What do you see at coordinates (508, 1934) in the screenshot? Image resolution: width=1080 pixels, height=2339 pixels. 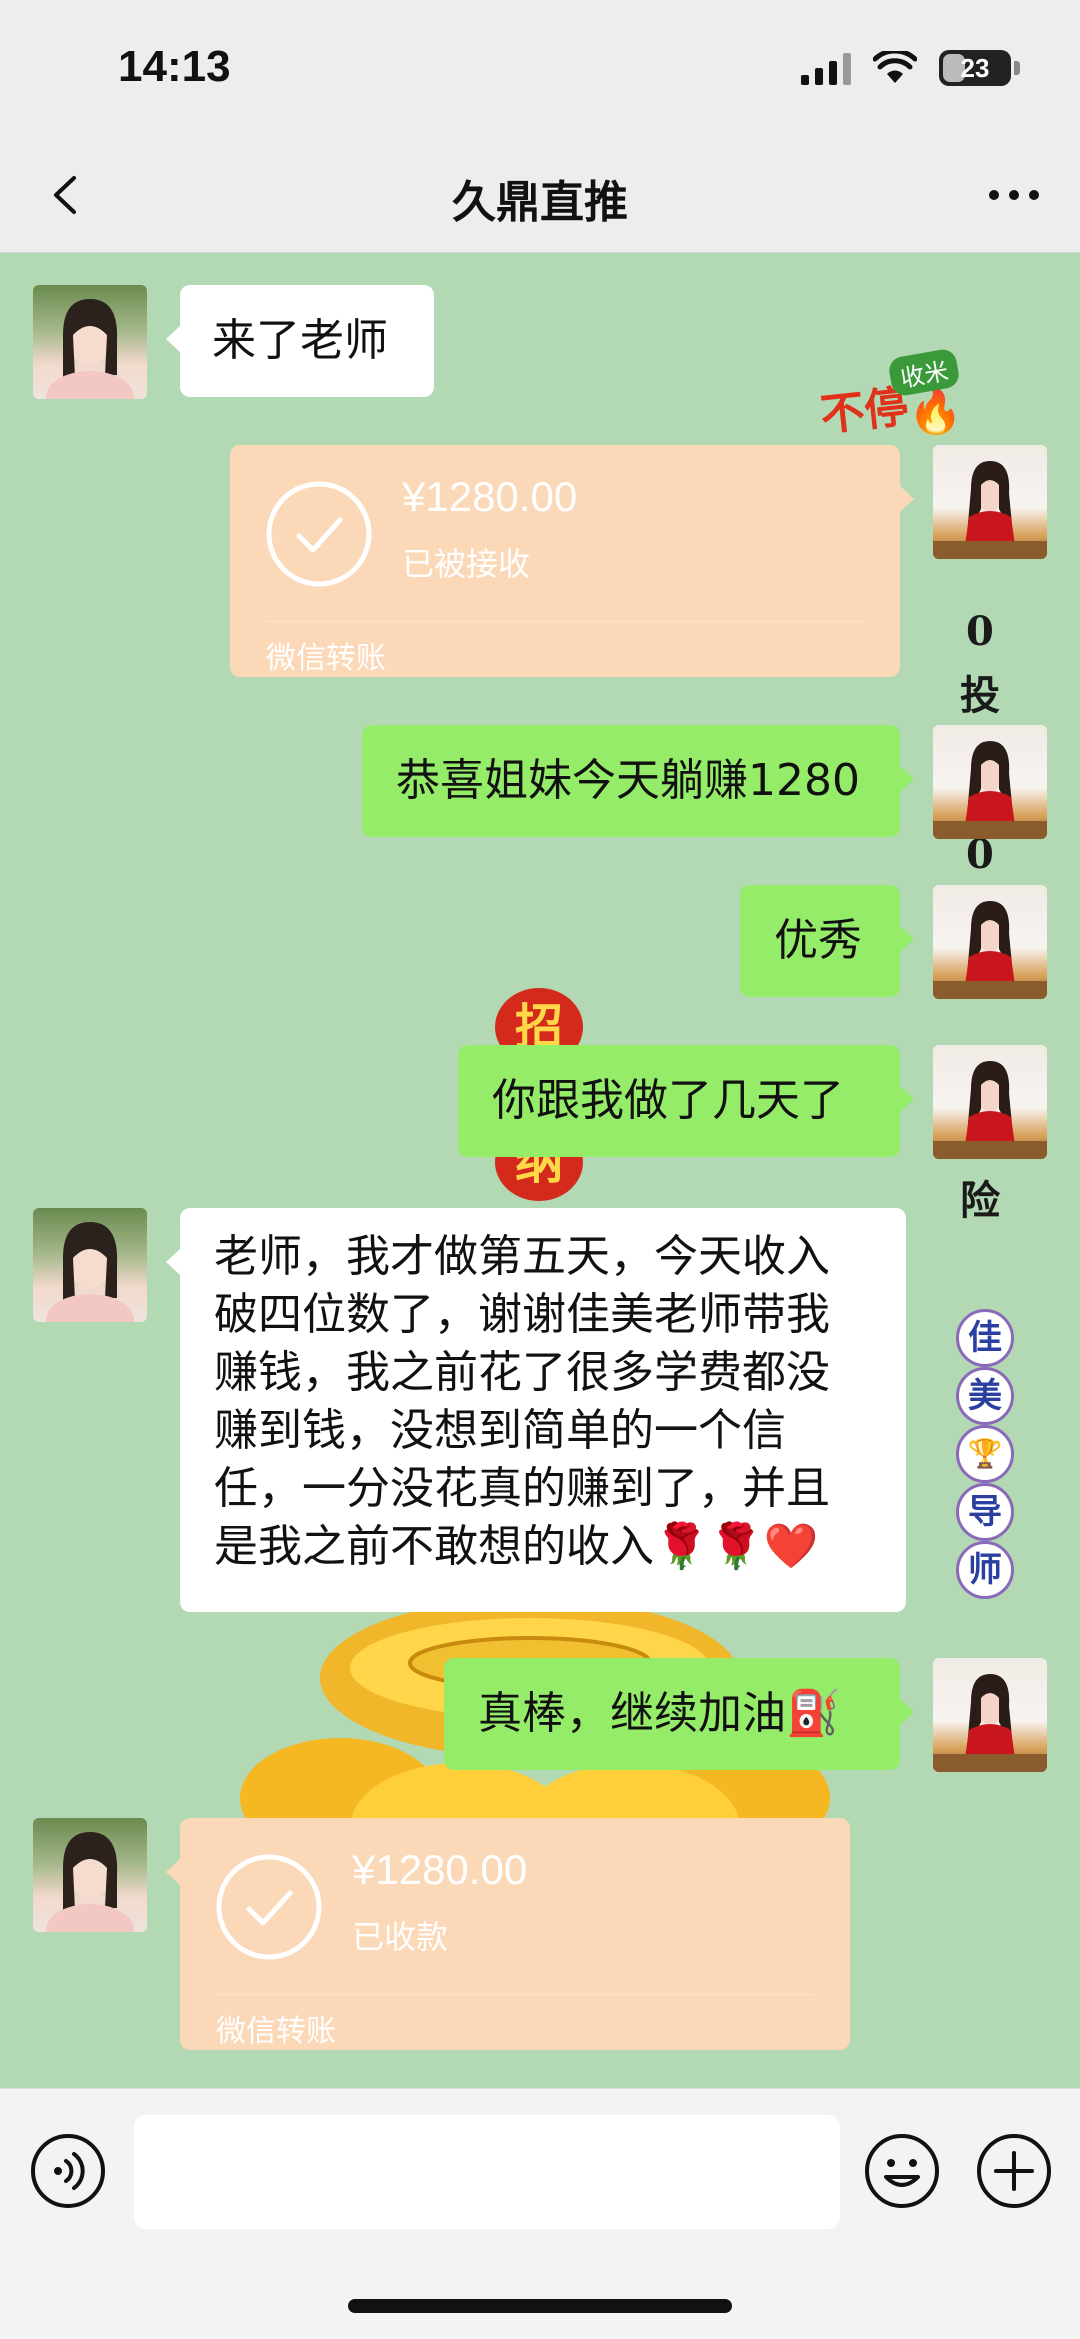 I see `transfer-card-received: ¥1280.00 已收款 微信转账` at bounding box center [508, 1934].